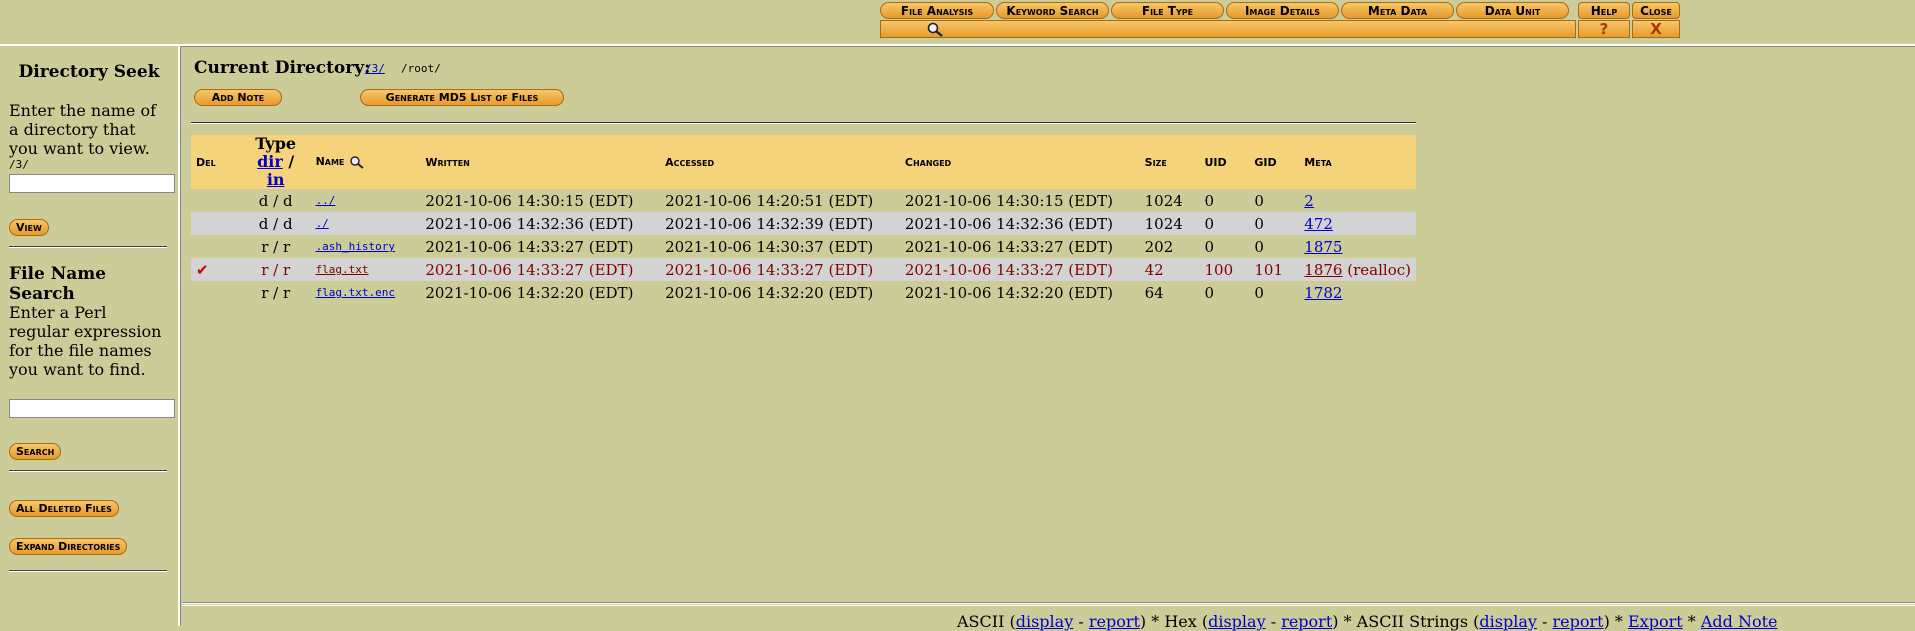  Describe the element at coordinates (780, 223) in the screenshot. I see `accessed-time: 2021-10-06 14:32:39 (EDT)` at that location.